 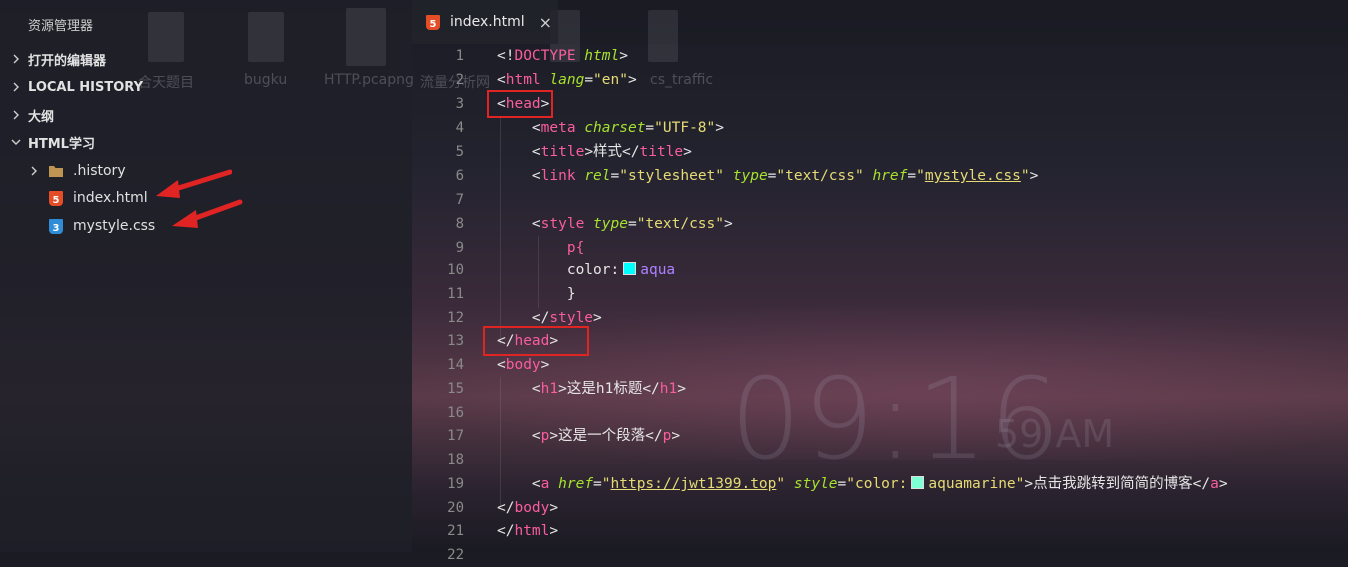 I want to click on tree-item-mystyle-css: 3 mystyle.css, so click(x=101, y=226).